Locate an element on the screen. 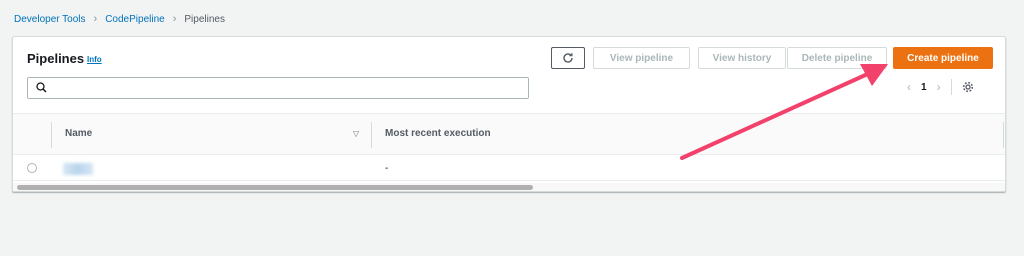  page-title: Pipelines is located at coordinates (56, 58).